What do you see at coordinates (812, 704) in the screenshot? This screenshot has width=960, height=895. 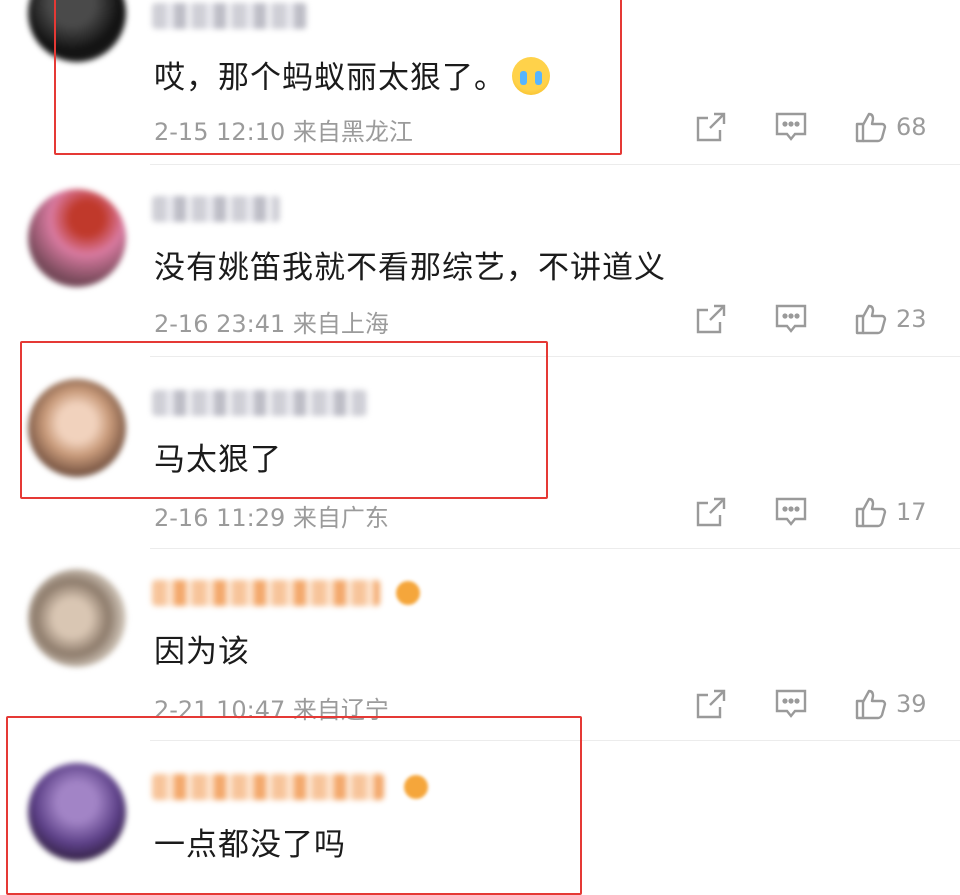 I see `comment-actions: 39` at bounding box center [812, 704].